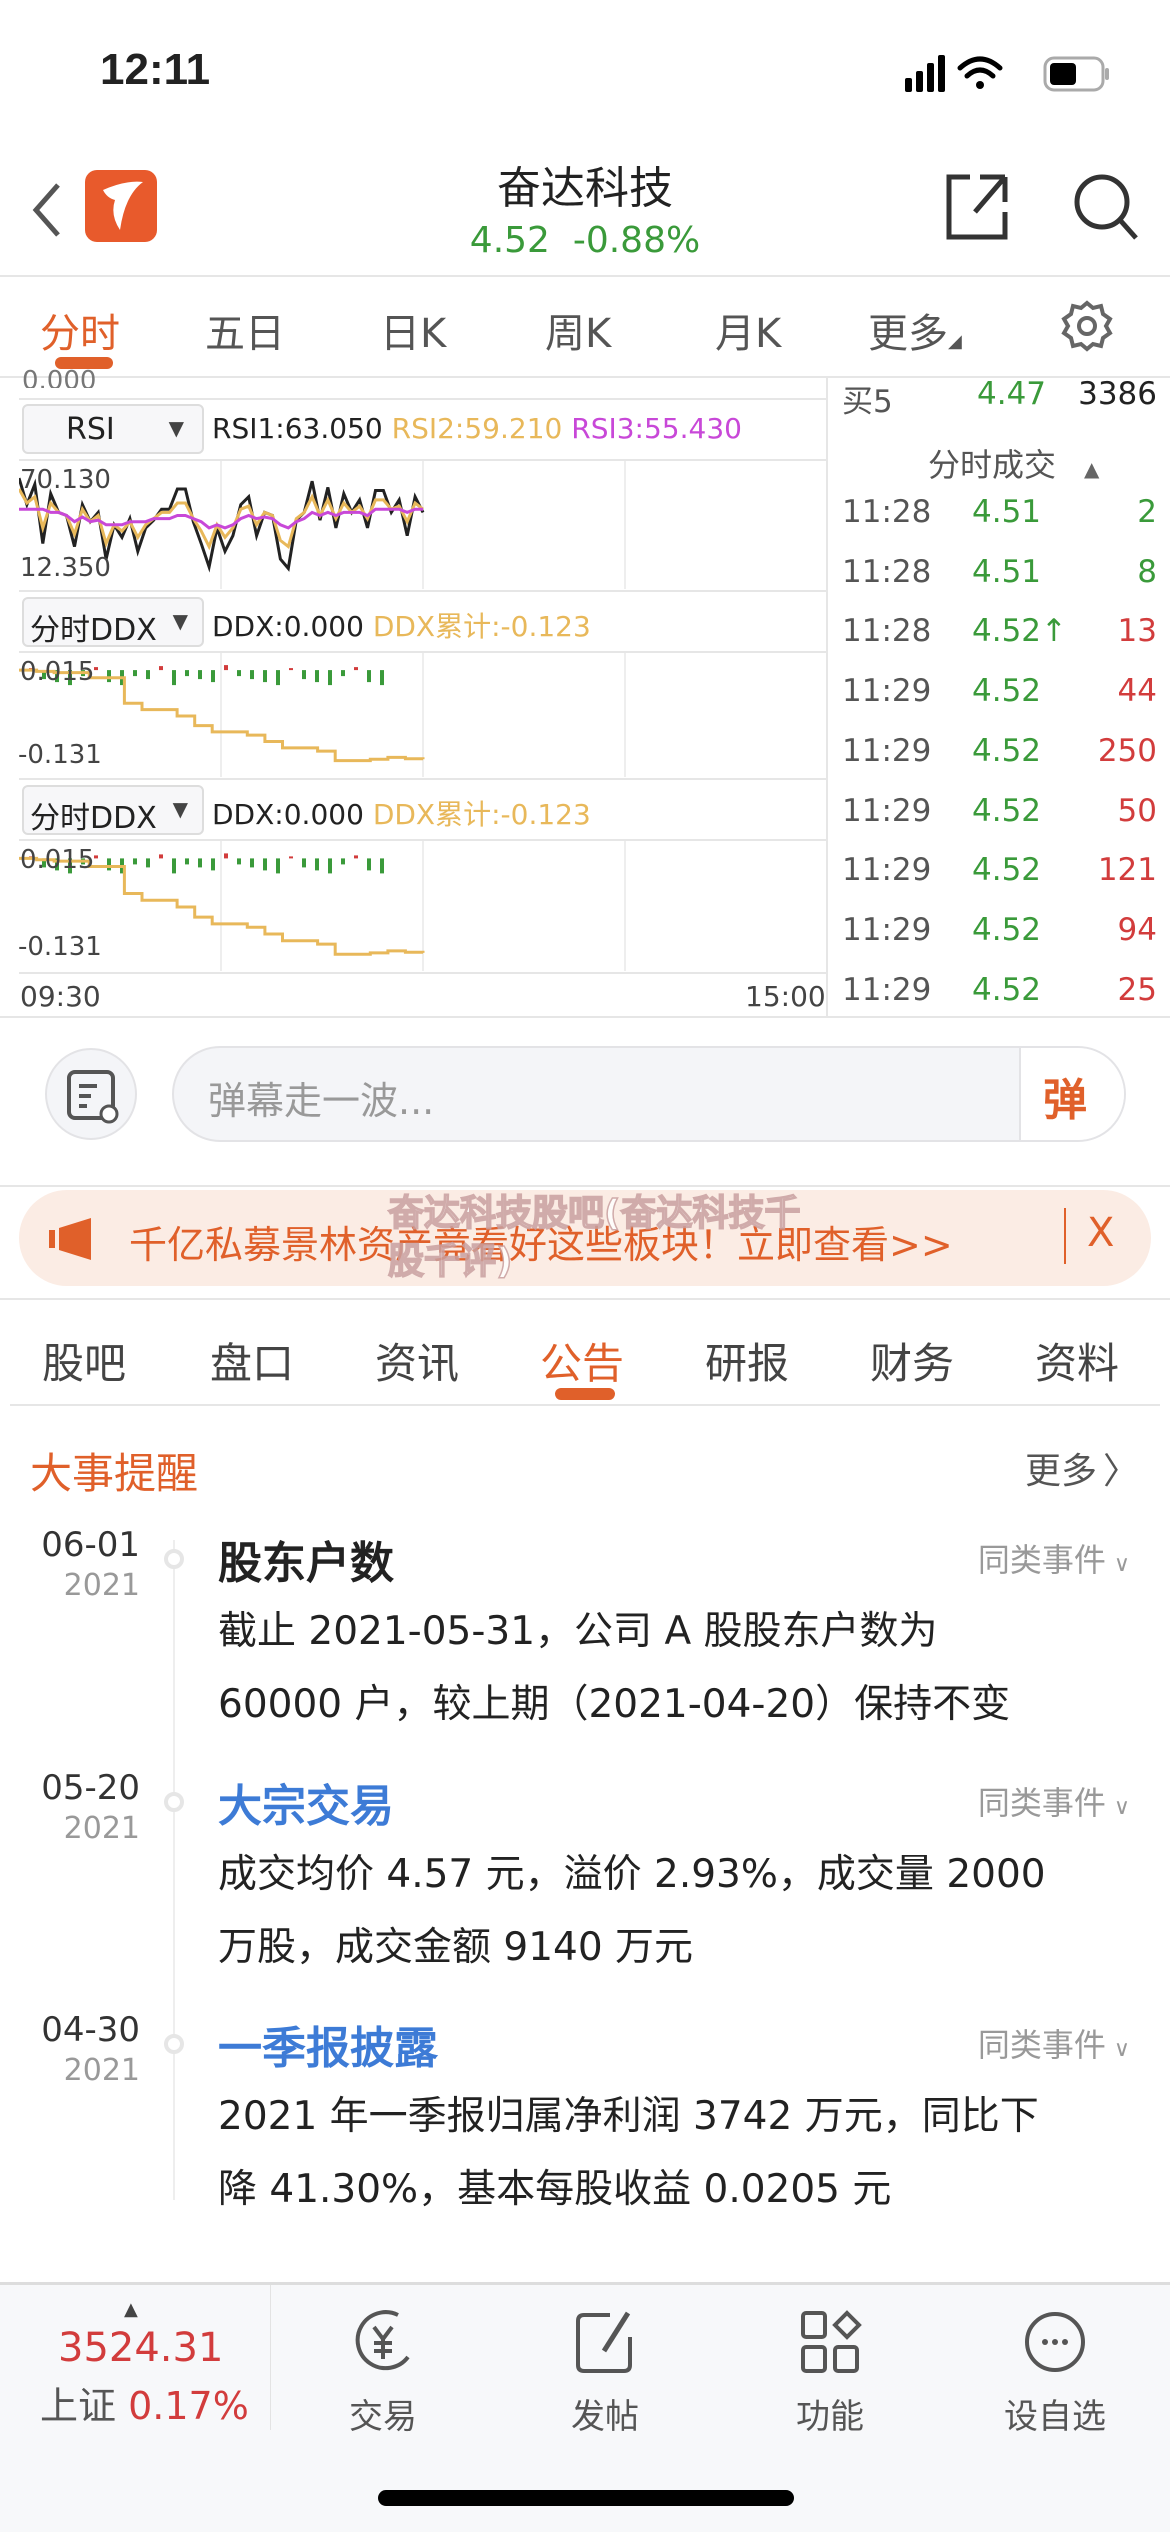 This screenshot has width=1170, height=2532. What do you see at coordinates (830, 2372) in the screenshot?
I see `functions-button: 功能` at bounding box center [830, 2372].